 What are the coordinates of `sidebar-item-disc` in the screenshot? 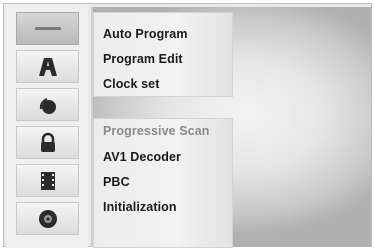 It's located at (47, 218).